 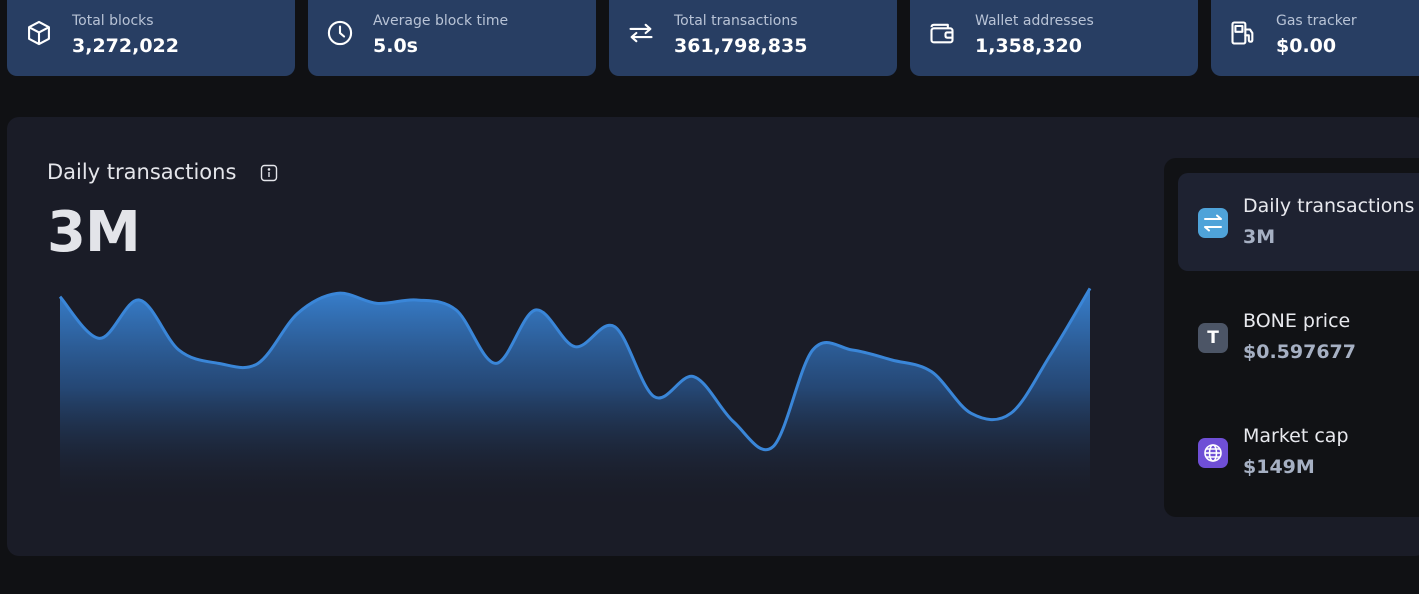 What do you see at coordinates (736, 21) in the screenshot?
I see `stat-label: Total transactions` at bounding box center [736, 21].